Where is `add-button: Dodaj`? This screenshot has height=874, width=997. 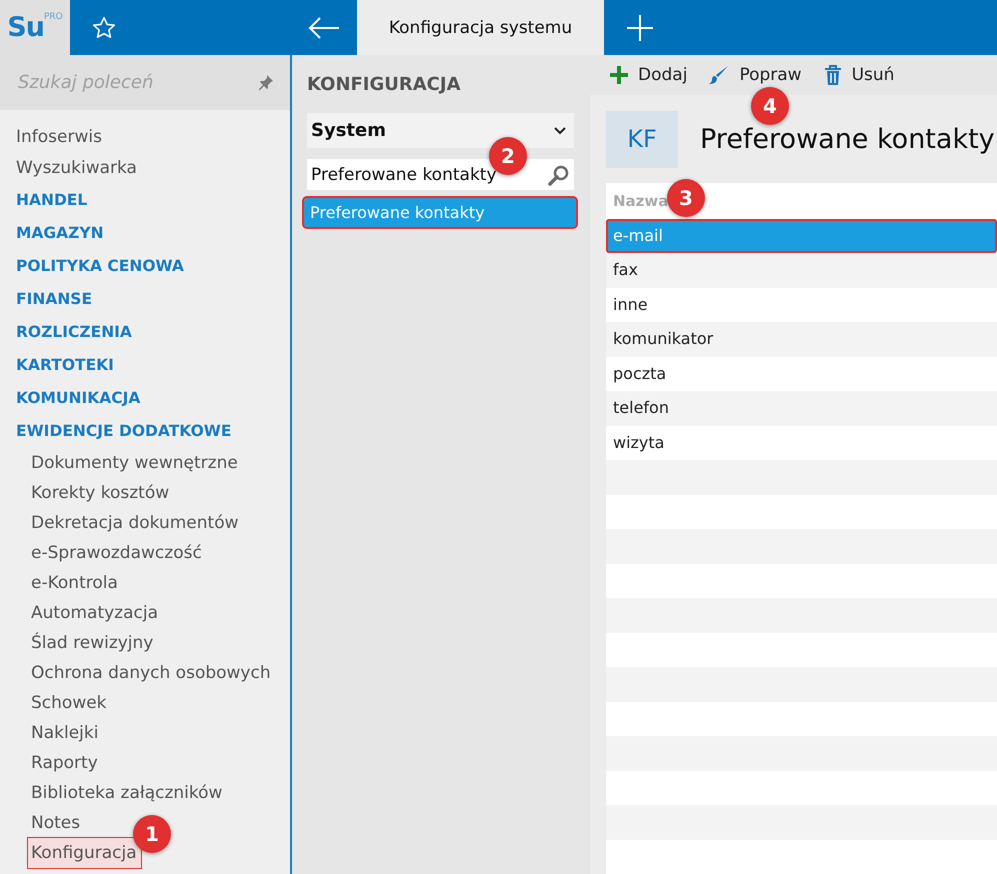 add-button: Dodaj is located at coordinates (649, 74).